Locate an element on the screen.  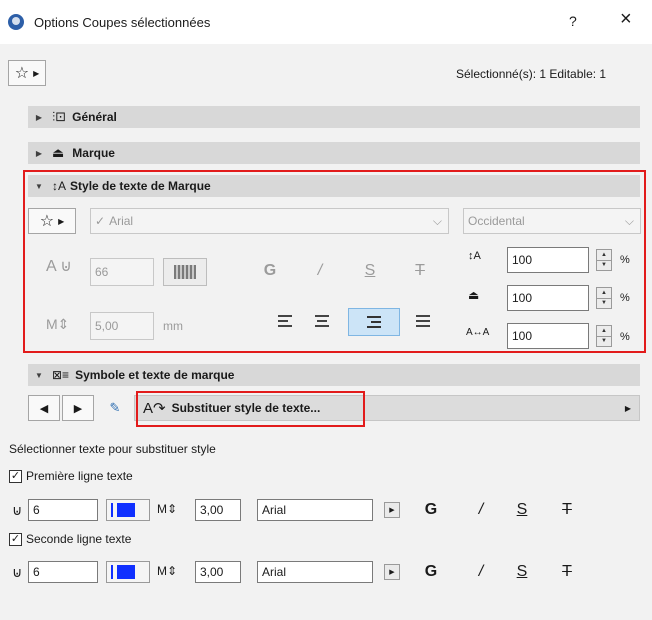
bold-toggle: G is located at coordinates (270, 271).